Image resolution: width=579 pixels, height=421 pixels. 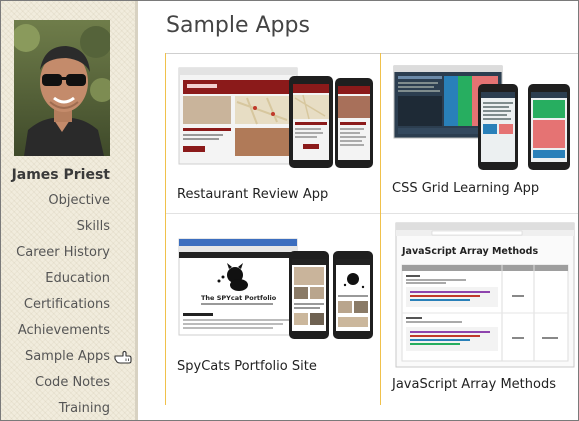 I want to click on spycats-heading: The SPYcat Portfolio, so click(x=239, y=298).